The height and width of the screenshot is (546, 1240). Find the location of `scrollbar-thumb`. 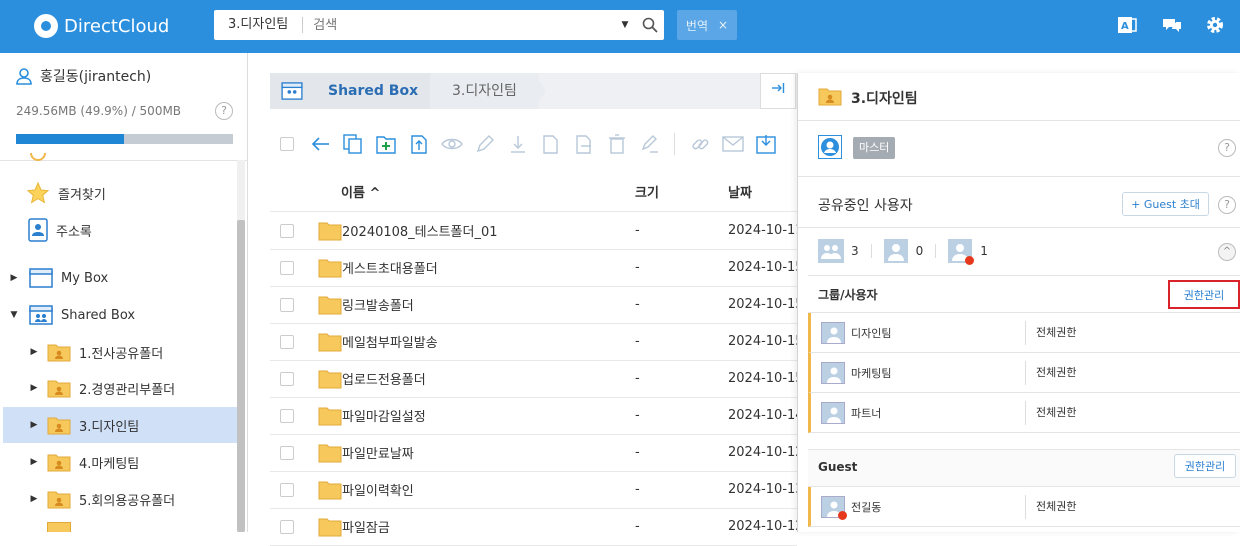

scrollbar-thumb is located at coordinates (241, 376).